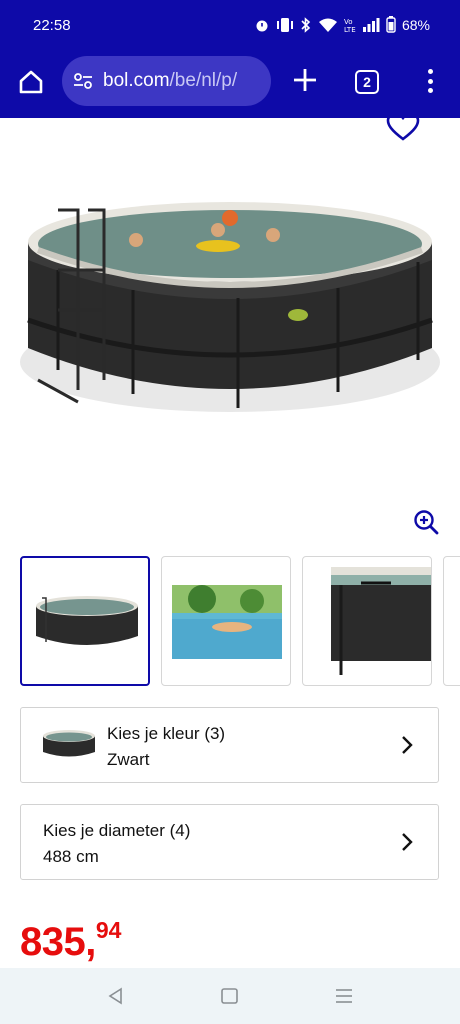  Describe the element at coordinates (327, 25) in the screenshot. I see `wifi-icon` at that location.